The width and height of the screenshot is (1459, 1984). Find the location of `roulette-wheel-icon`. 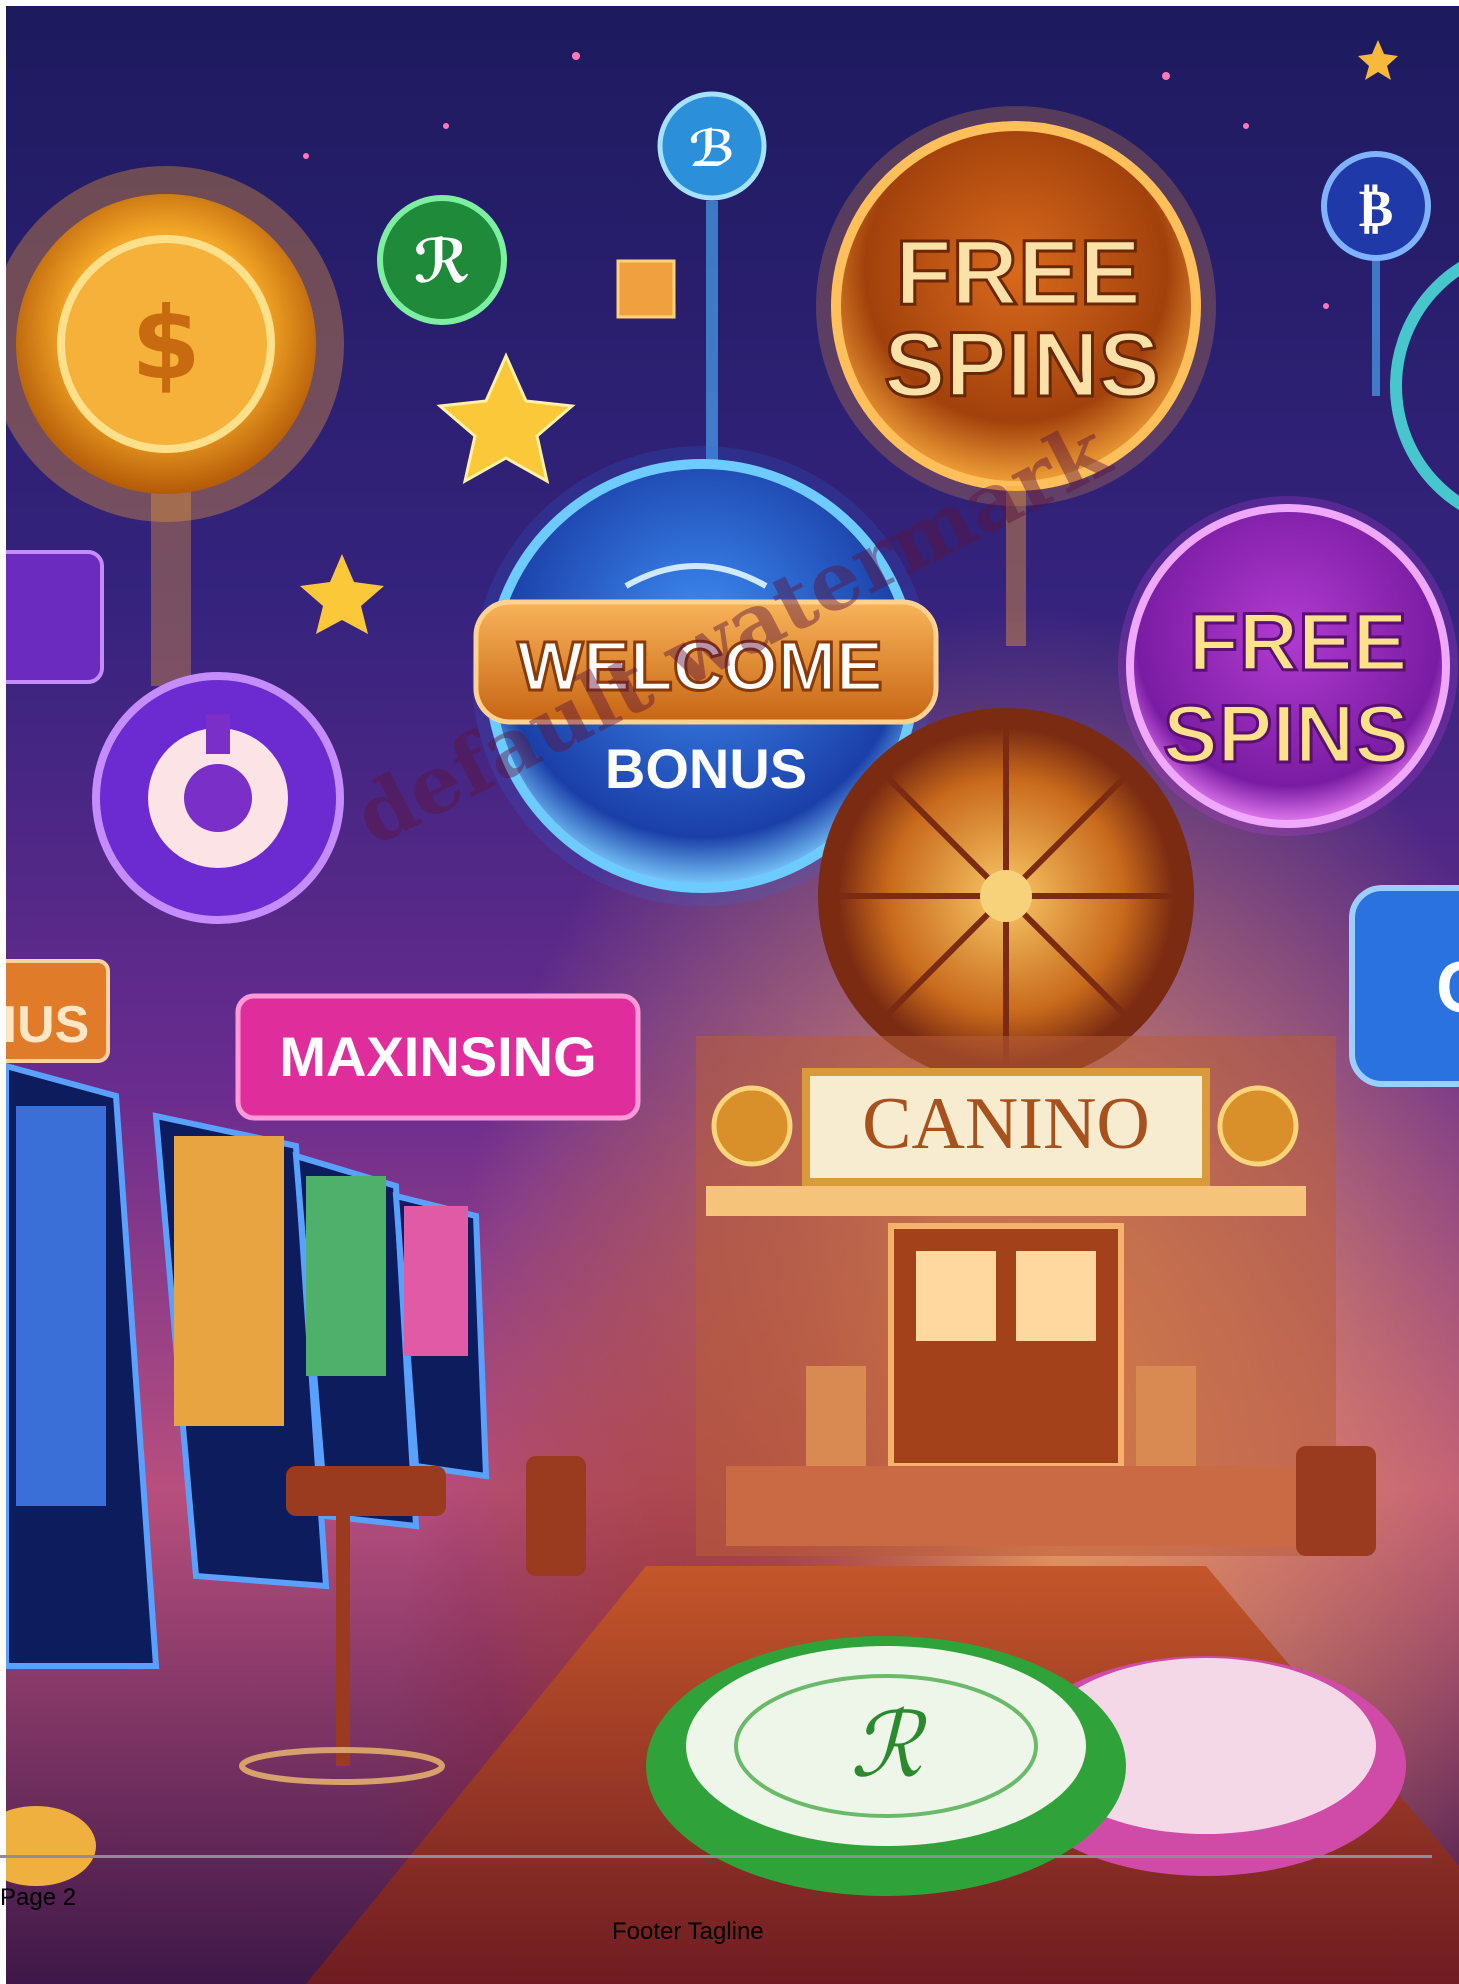

roulette-wheel-icon is located at coordinates (1006, 896).